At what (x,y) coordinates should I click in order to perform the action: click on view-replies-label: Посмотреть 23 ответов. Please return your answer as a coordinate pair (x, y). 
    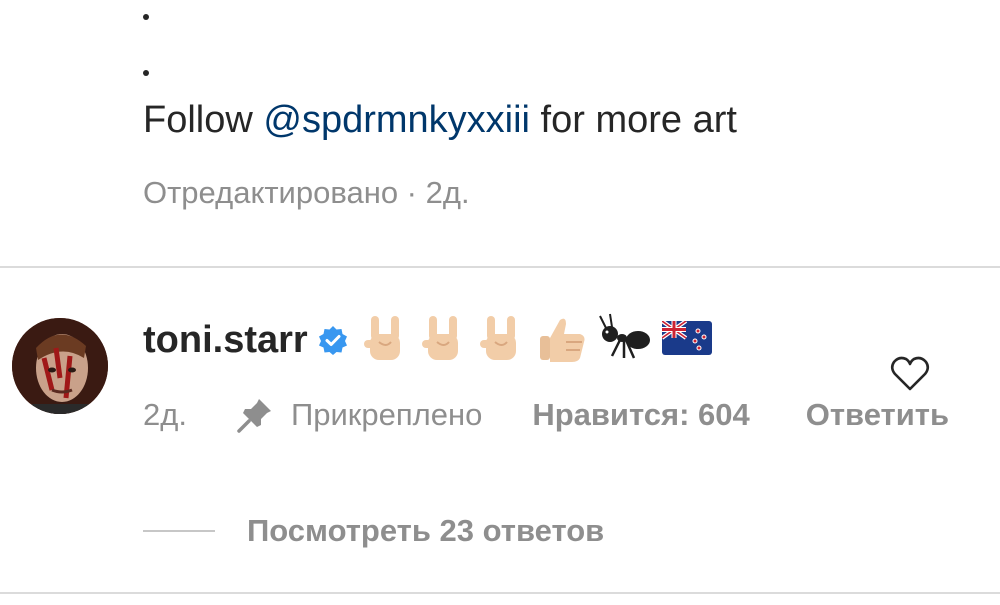
    Looking at the image, I should click on (426, 530).